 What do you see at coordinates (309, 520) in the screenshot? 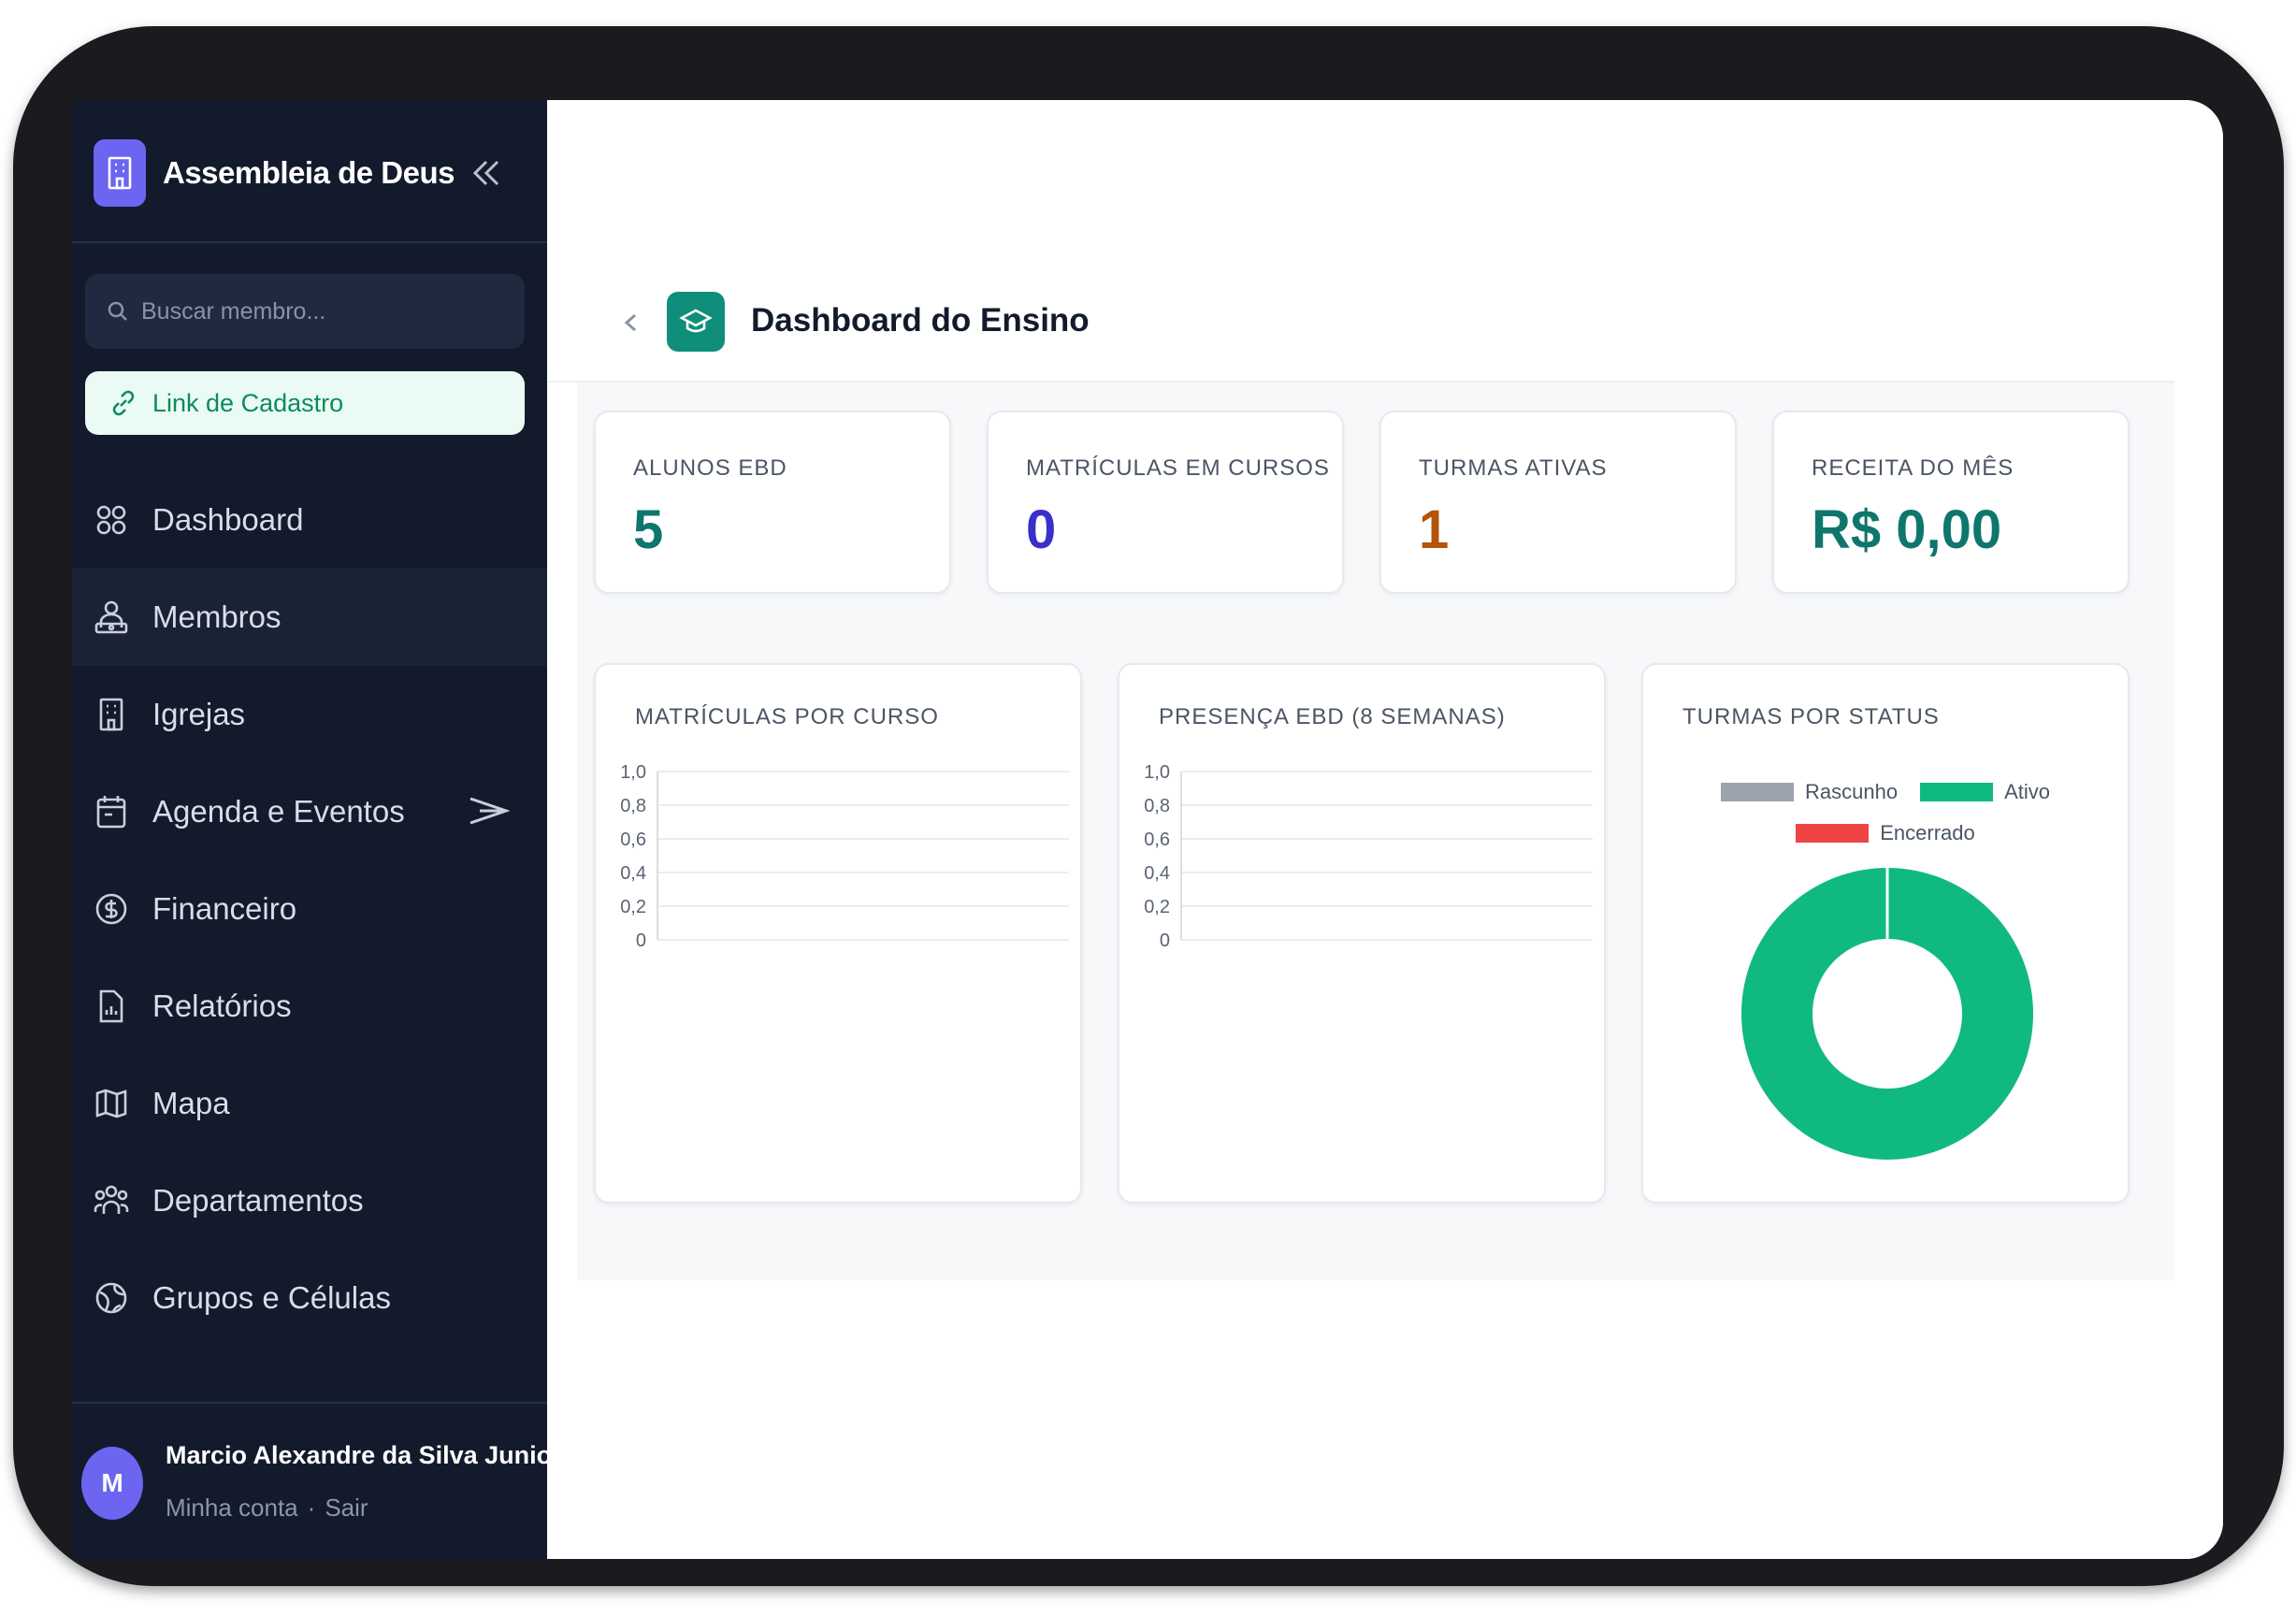
I see `sidebar-item-dashboard: Dashboard` at bounding box center [309, 520].